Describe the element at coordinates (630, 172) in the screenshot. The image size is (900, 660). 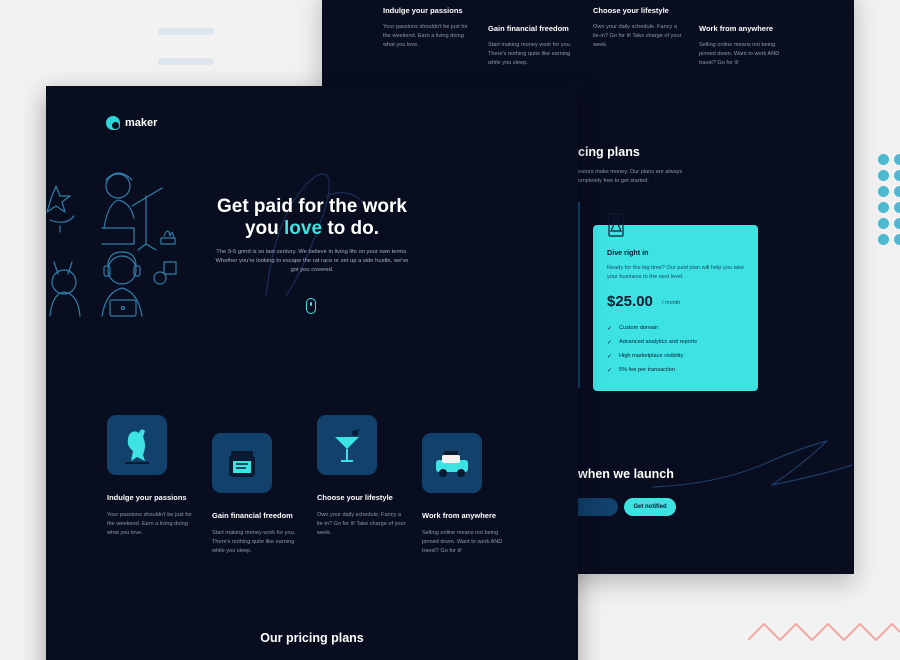
I see `pricing-text-line: eators make money. Our plans are always` at that location.